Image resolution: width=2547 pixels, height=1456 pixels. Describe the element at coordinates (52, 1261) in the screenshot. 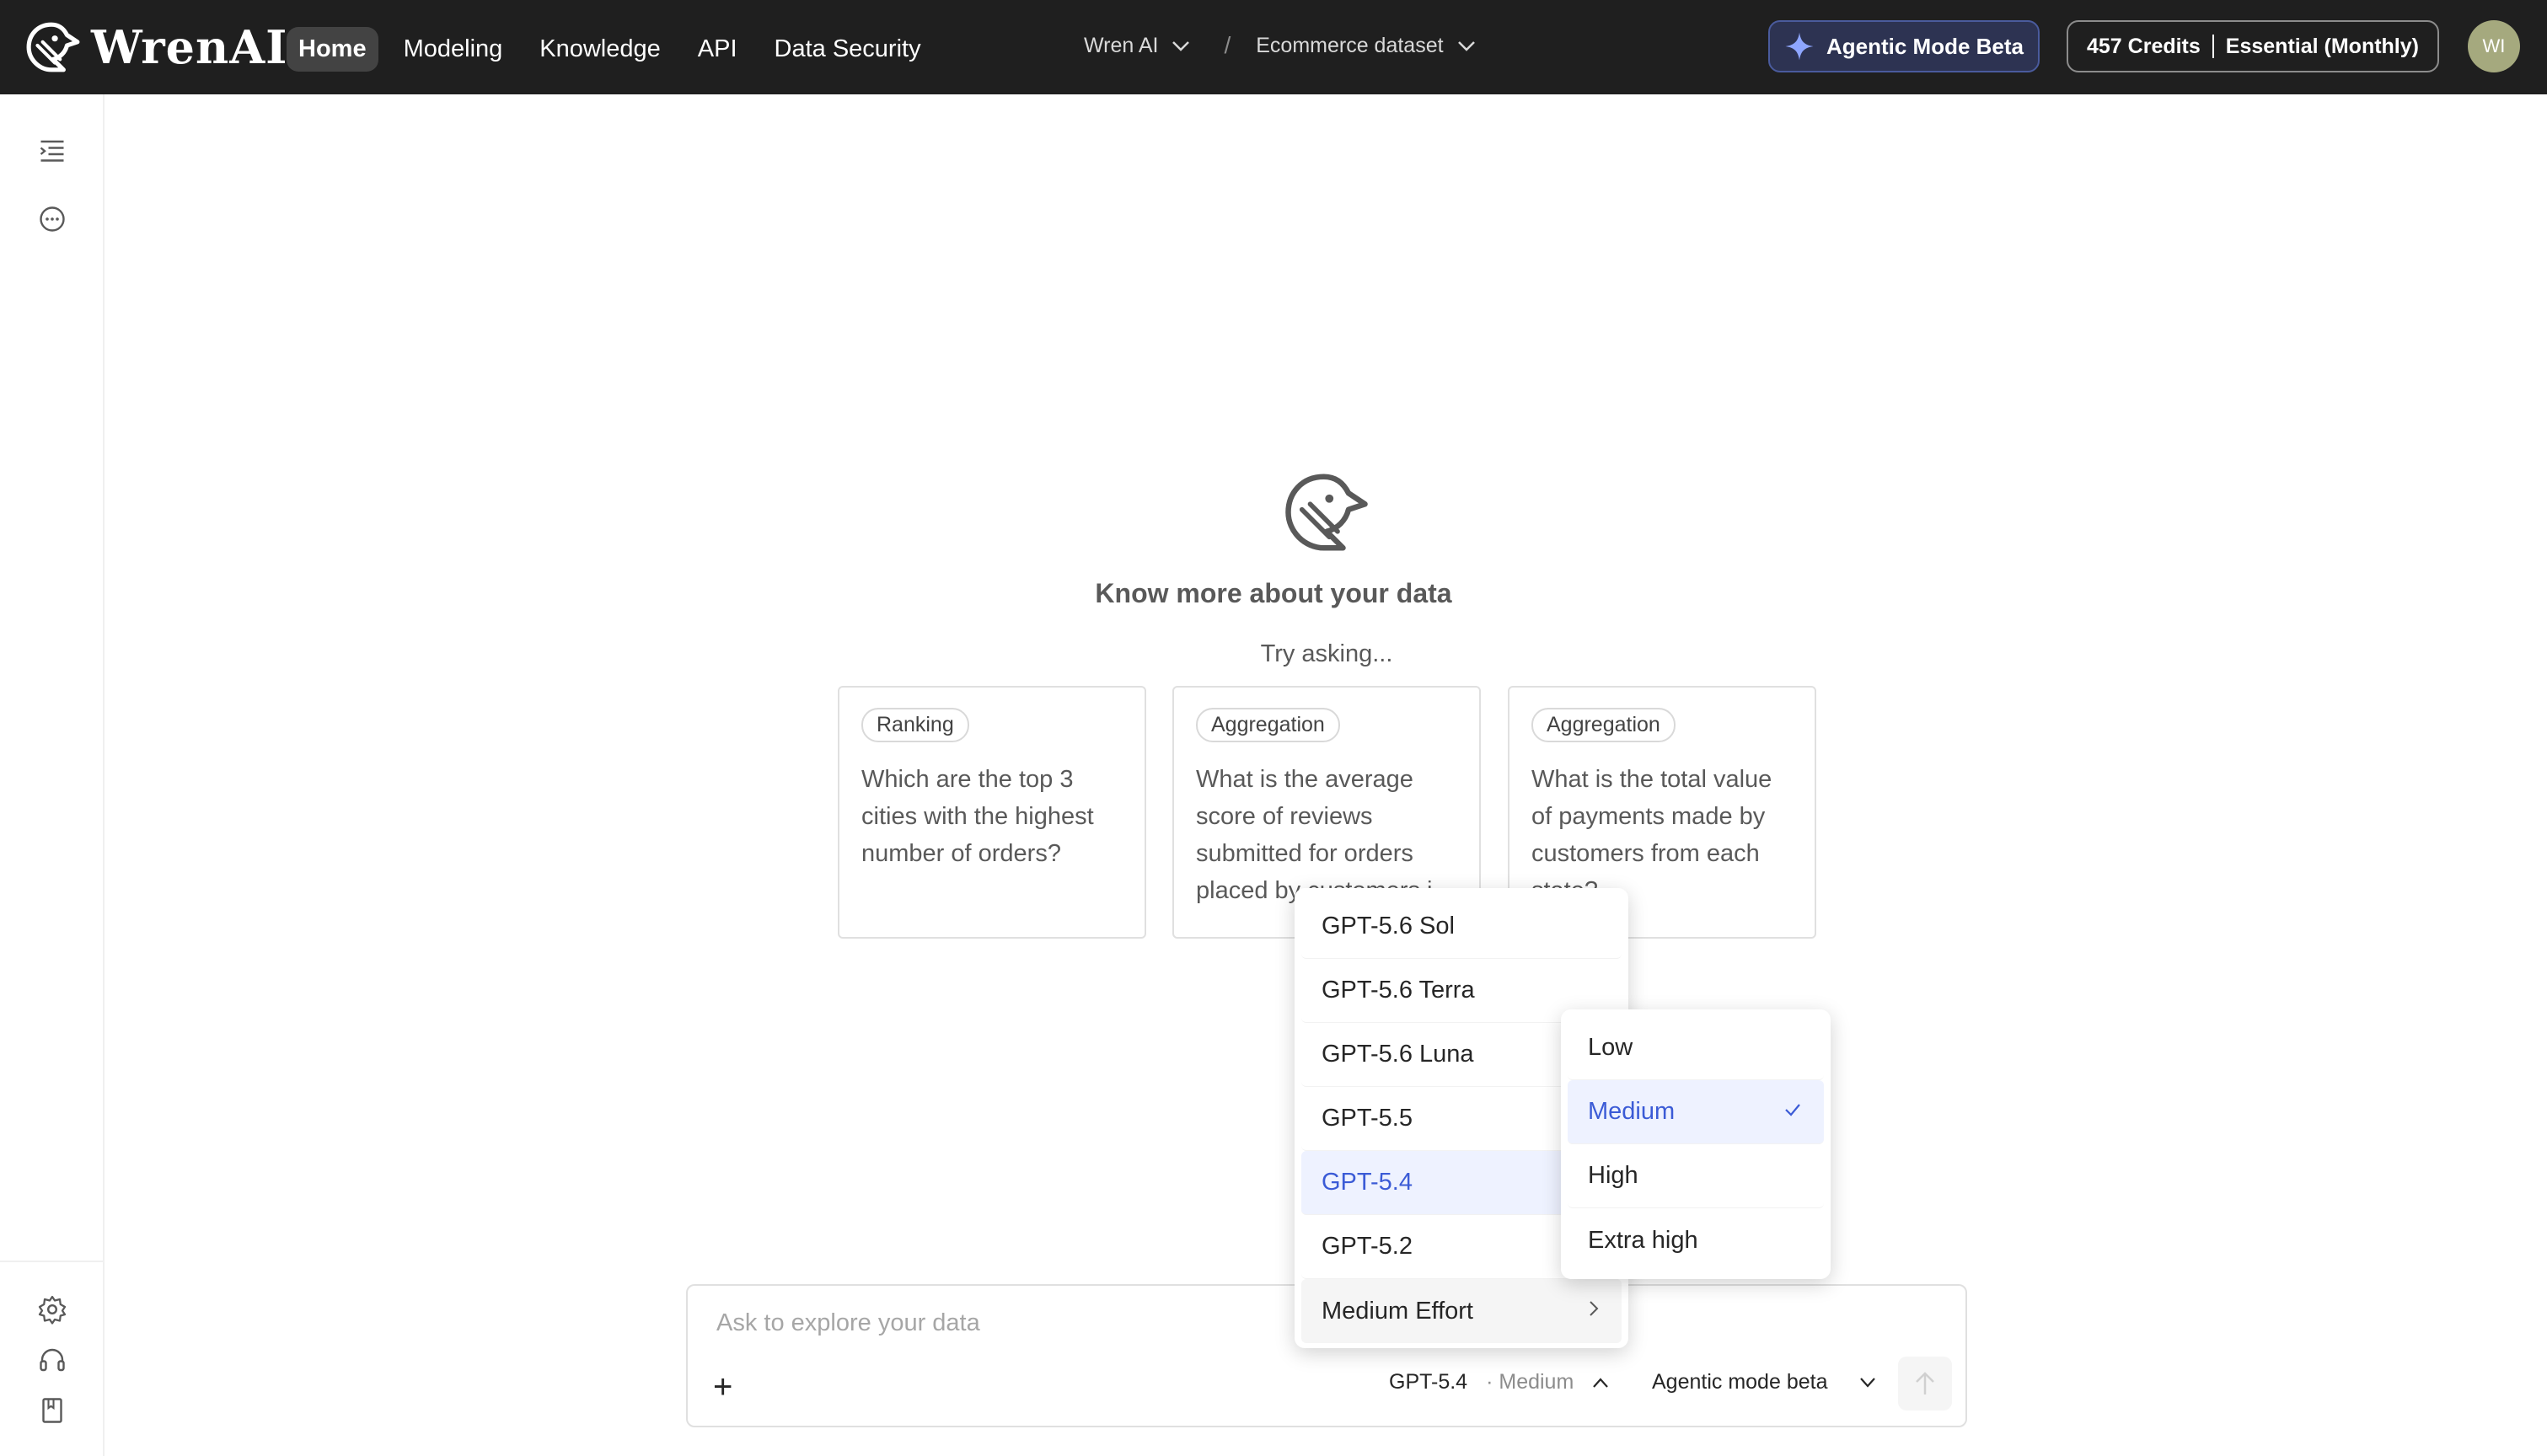

I see `sidebar-divider` at that location.